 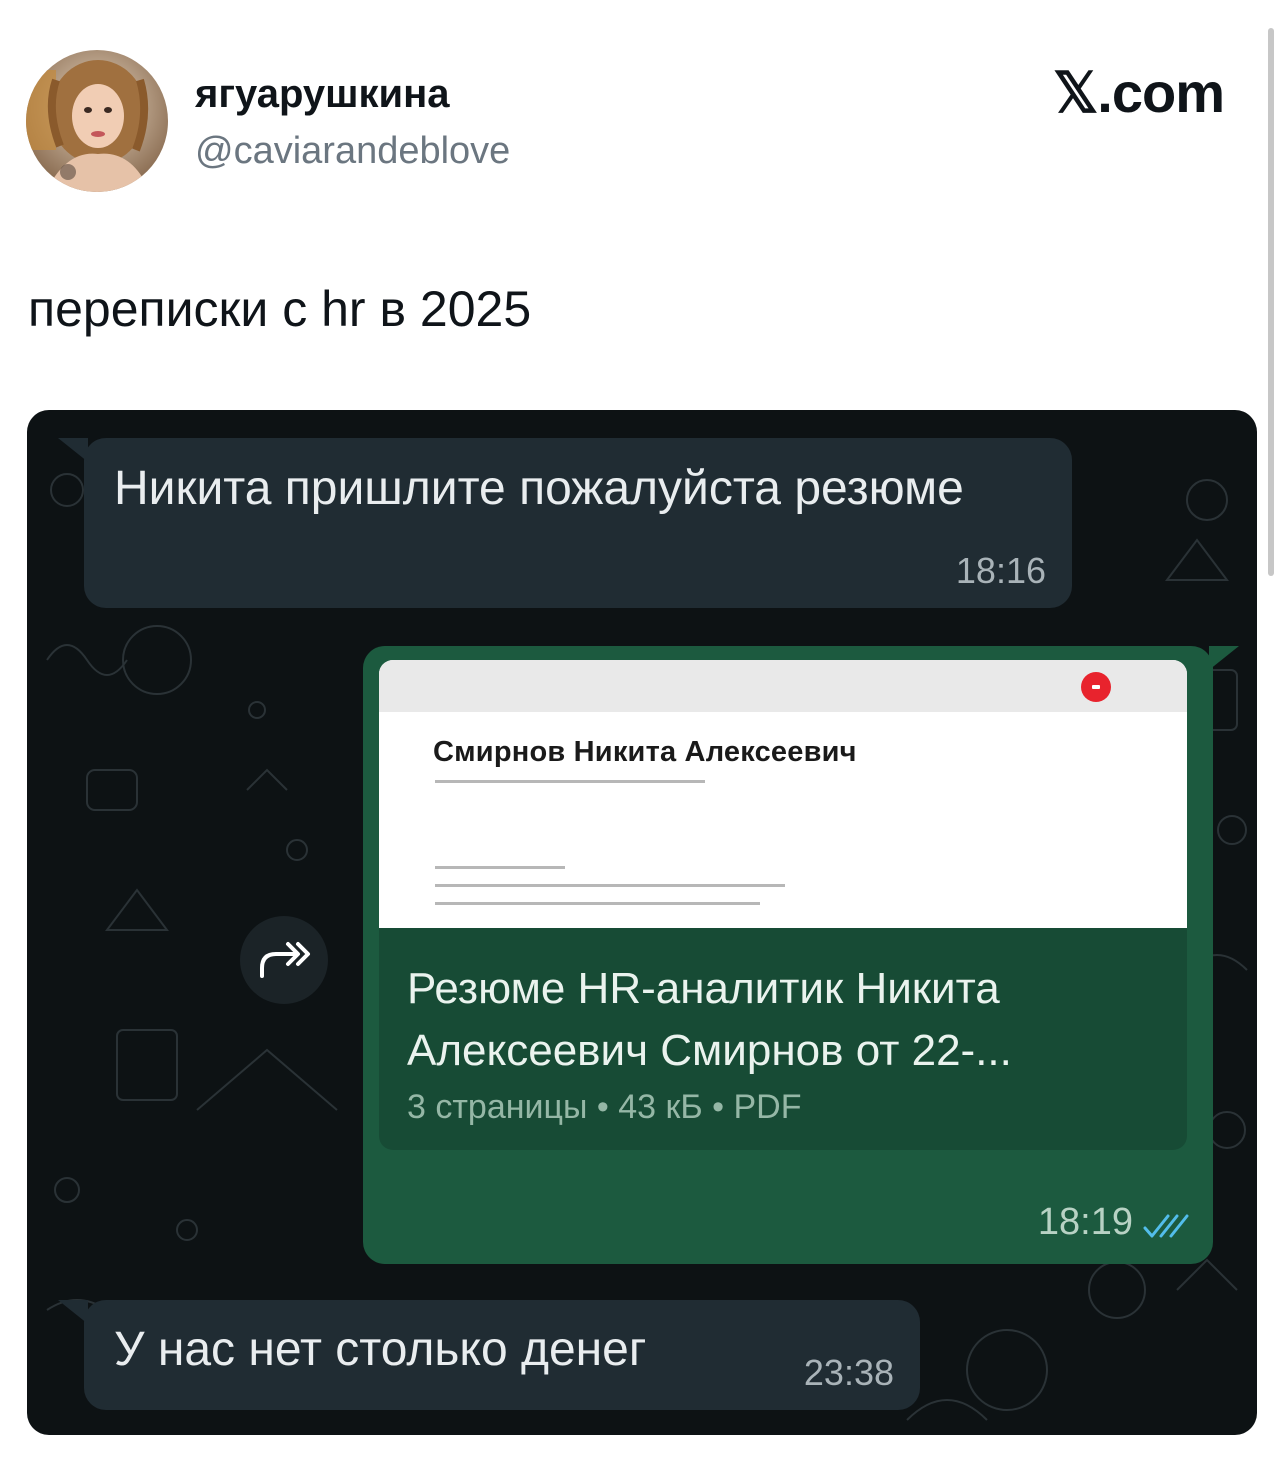 What do you see at coordinates (1096, 687) in the screenshot?
I see `pdf-badge-icon` at bounding box center [1096, 687].